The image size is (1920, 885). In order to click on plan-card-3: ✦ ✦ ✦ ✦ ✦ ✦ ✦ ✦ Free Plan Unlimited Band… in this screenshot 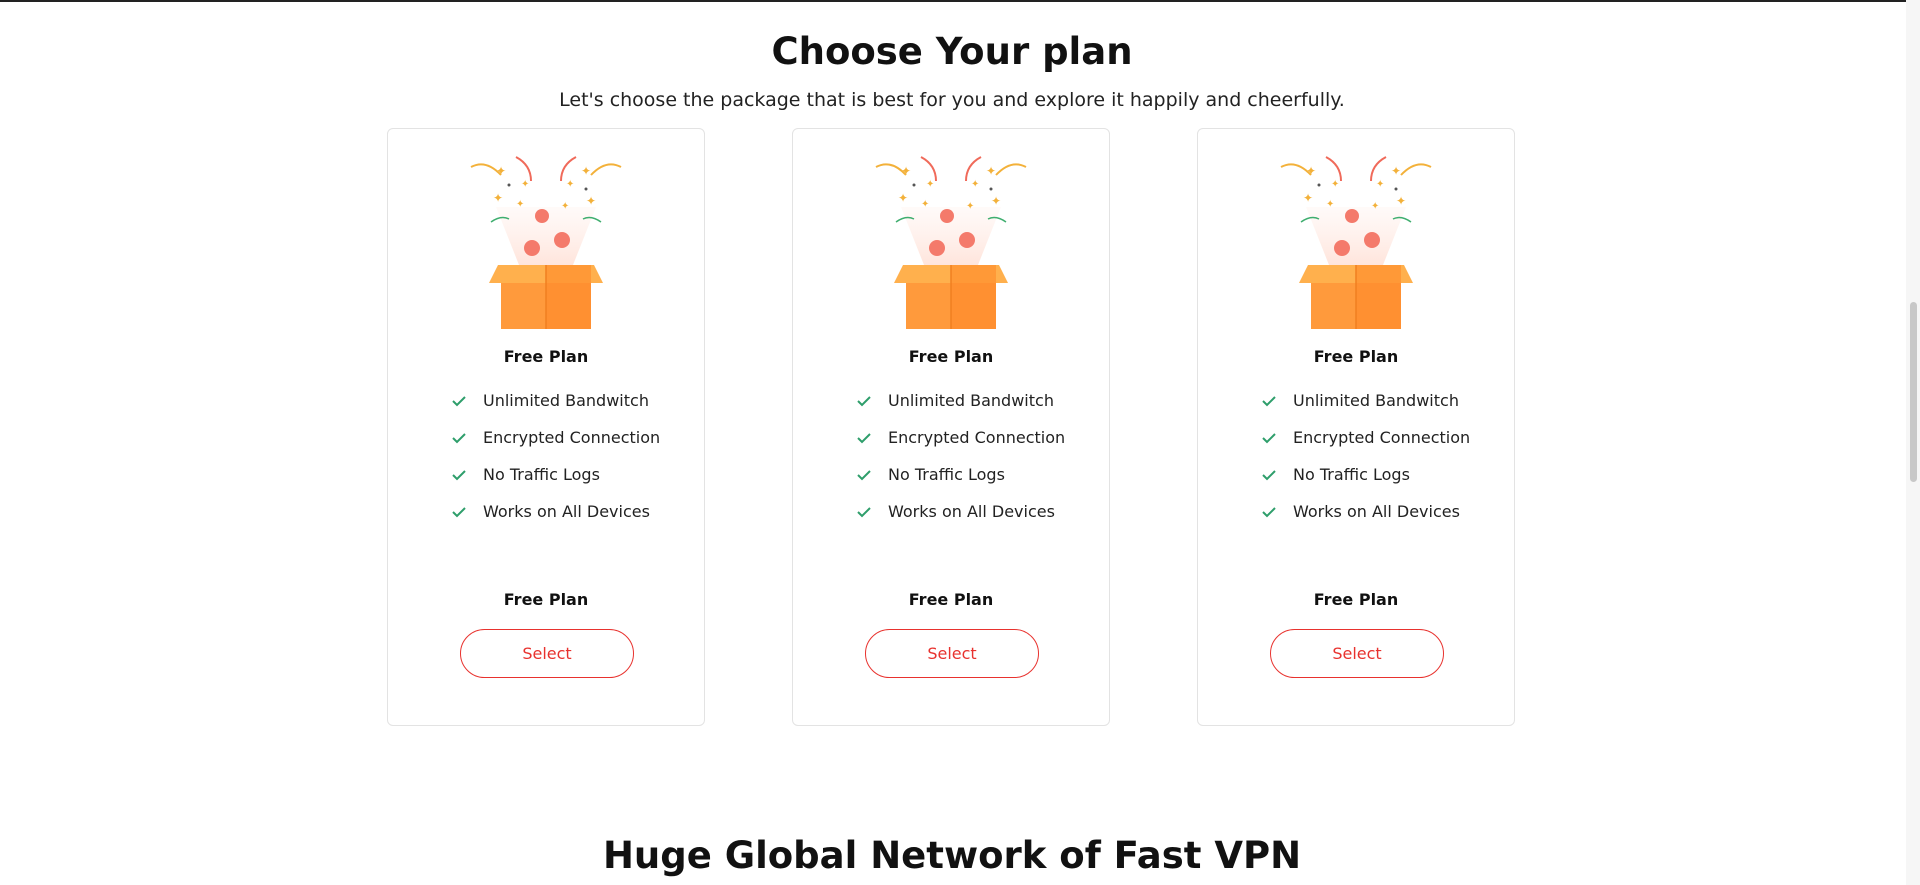, I will do `click(1356, 427)`.